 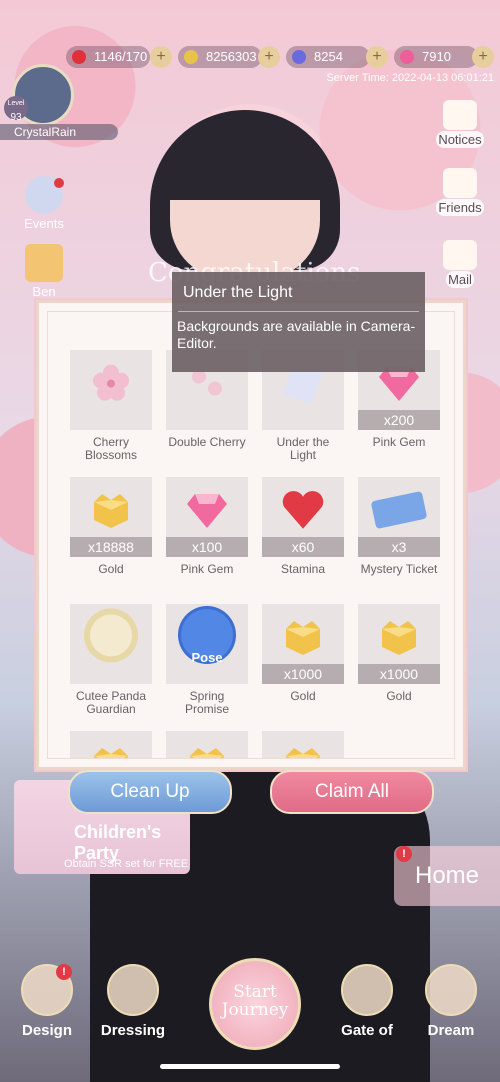 I want to click on home-alert-badge: !, so click(x=404, y=854).